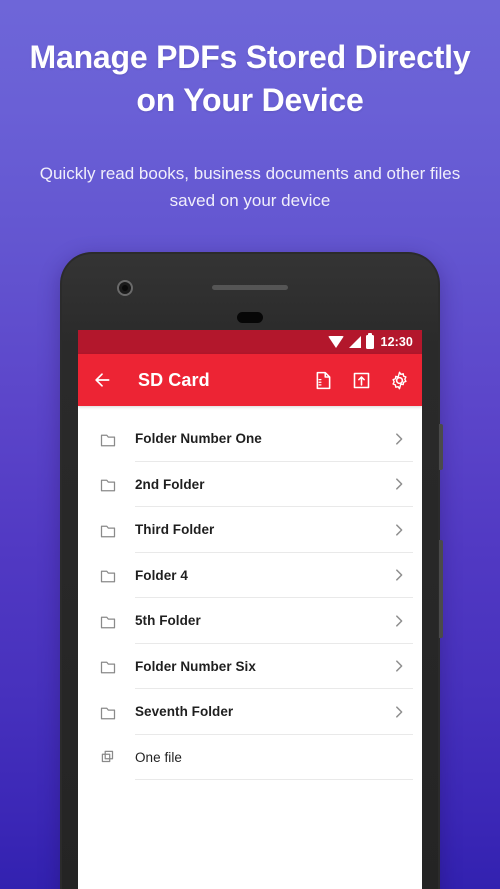 This screenshot has height=889, width=500. I want to click on app-bar-title: SD Card, so click(174, 379).